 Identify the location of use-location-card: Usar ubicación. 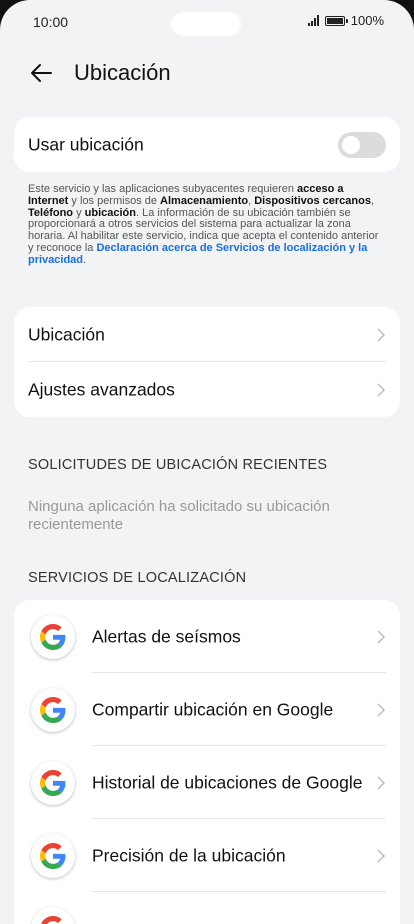
(207, 144).